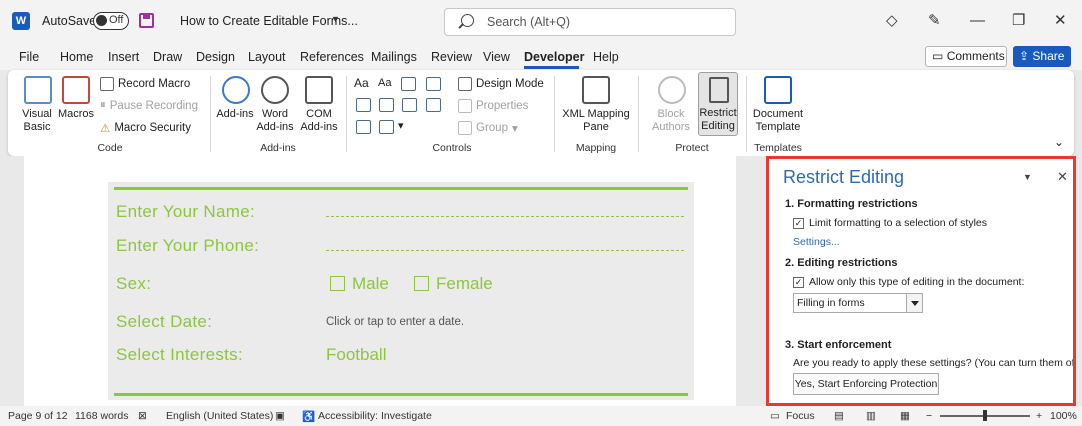  Describe the element at coordinates (606, 57) in the screenshot. I see `tab-help: Help` at that location.